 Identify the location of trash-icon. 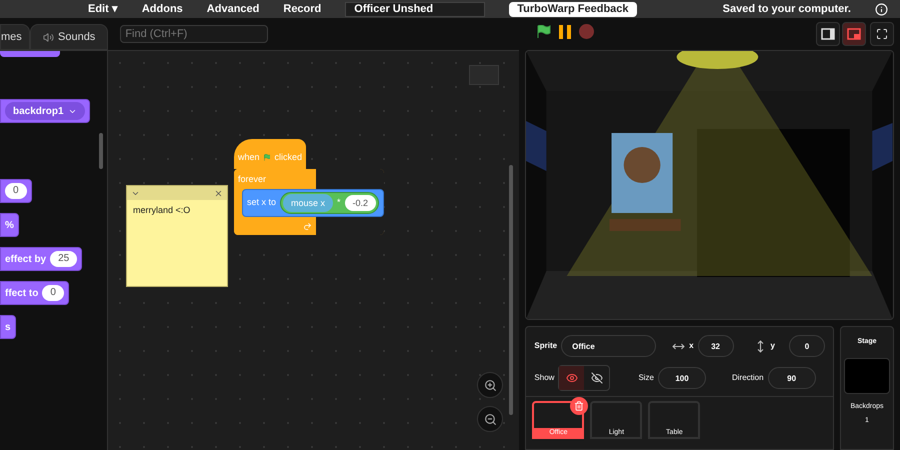
(579, 406).